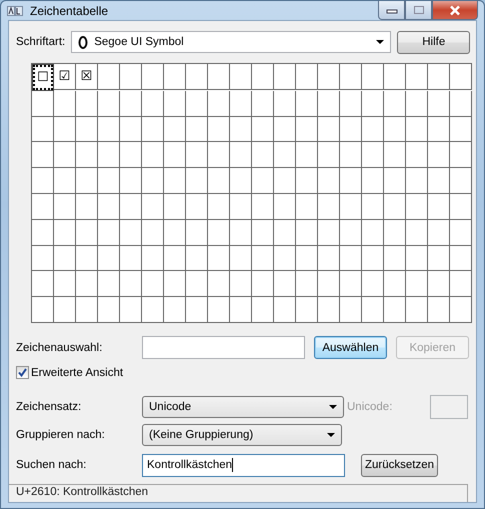  What do you see at coordinates (433, 42) in the screenshot?
I see `help-button: Hilfe` at bounding box center [433, 42].